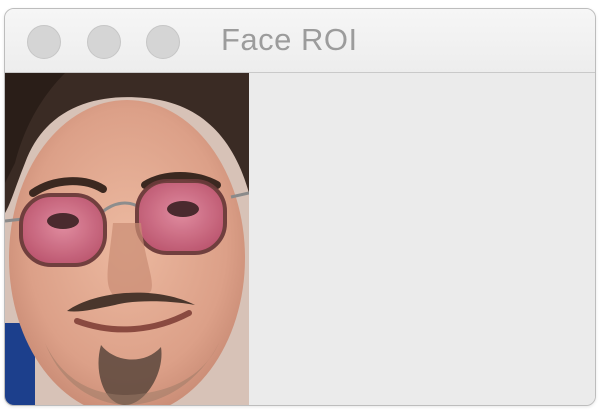 The width and height of the screenshot is (600, 411). What do you see at coordinates (163, 42) in the screenshot?
I see `zoom-button` at bounding box center [163, 42].